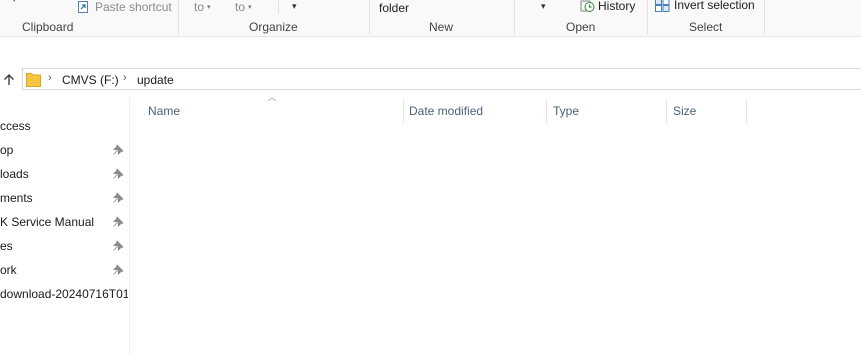  What do you see at coordinates (64, 198) in the screenshot?
I see `nav-item-documents: ments` at bounding box center [64, 198].